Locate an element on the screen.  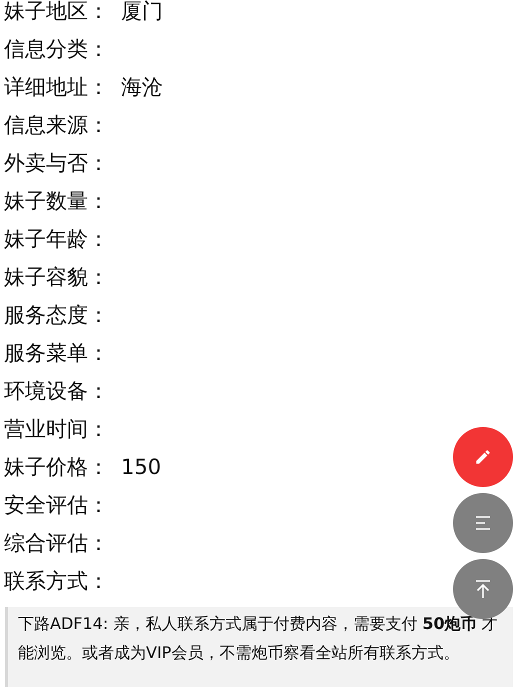
menu-icon is located at coordinates (483, 523).